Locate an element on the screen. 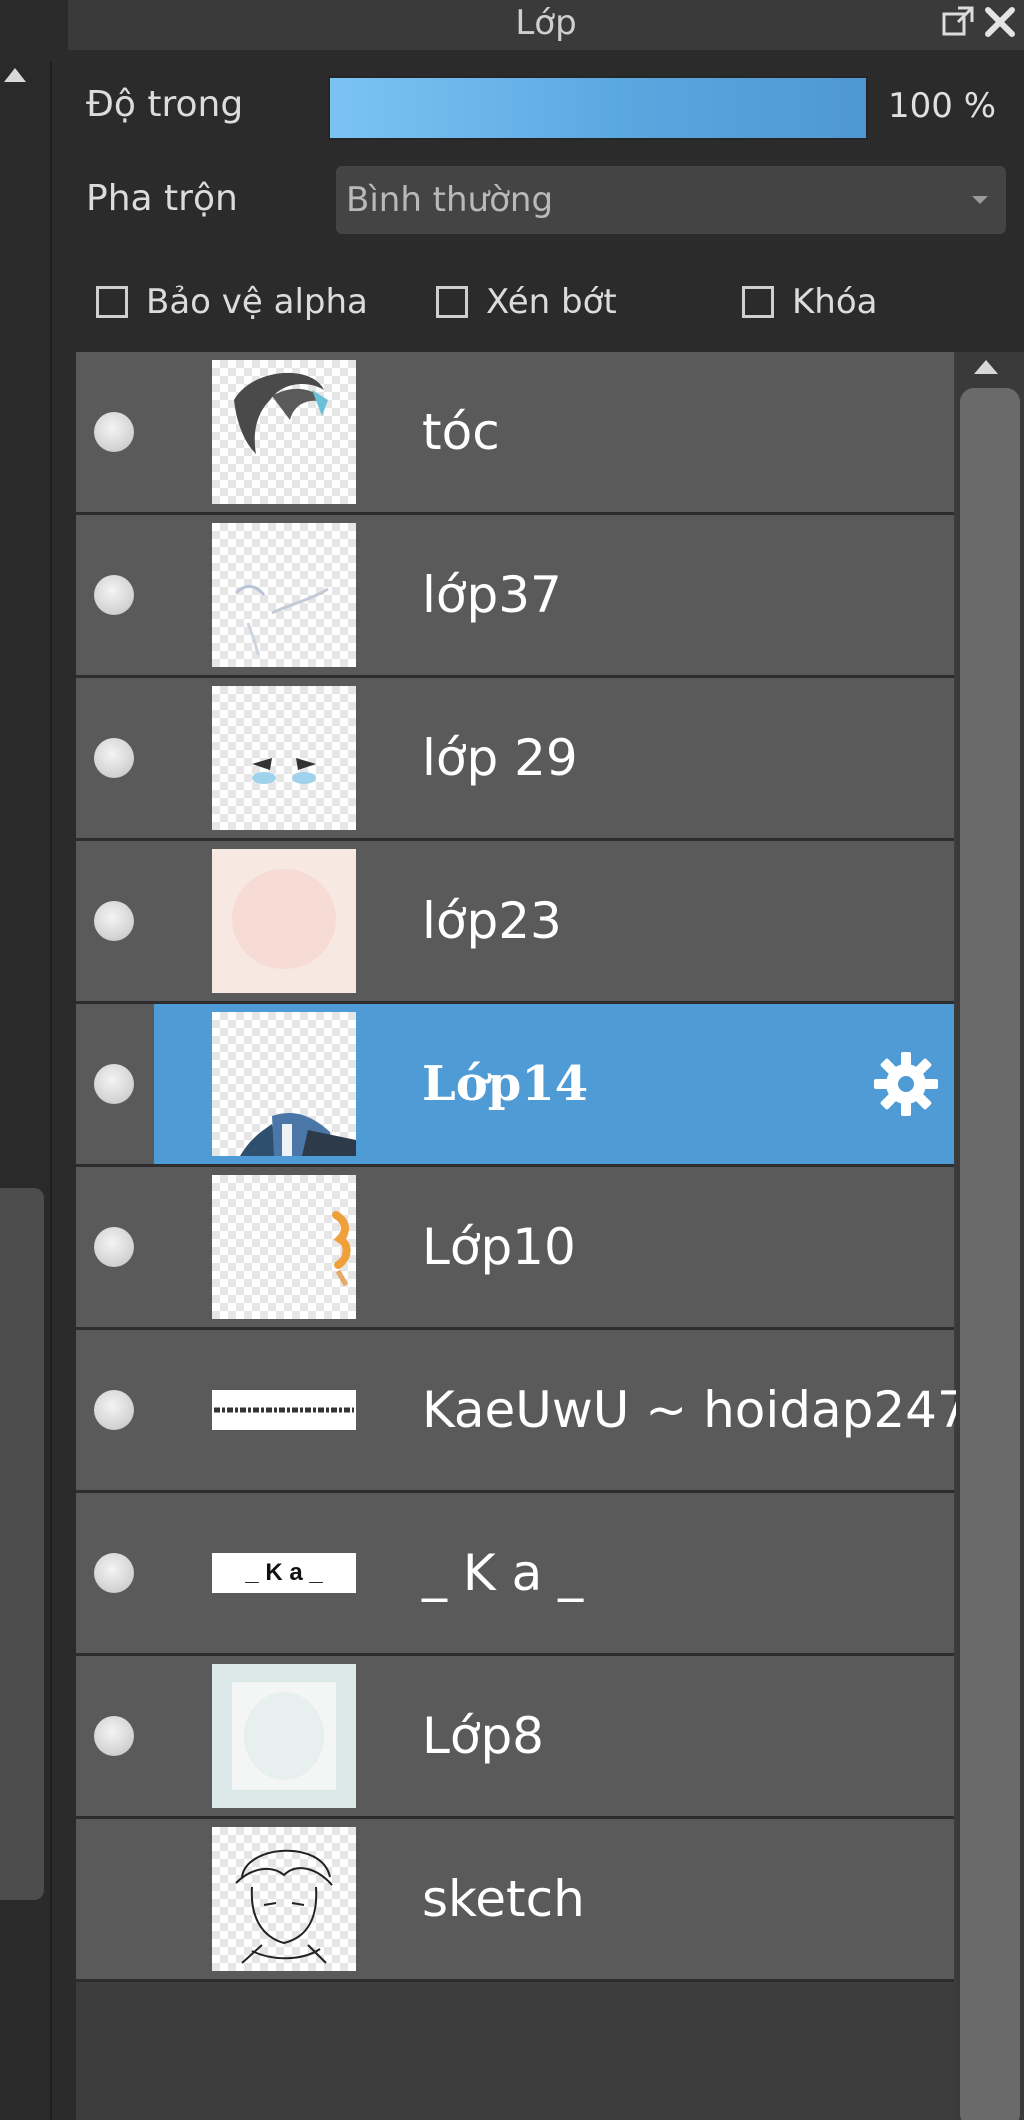 This screenshot has height=2120, width=1024. thumbnail-text: _ K a _ is located at coordinates (284, 1572).